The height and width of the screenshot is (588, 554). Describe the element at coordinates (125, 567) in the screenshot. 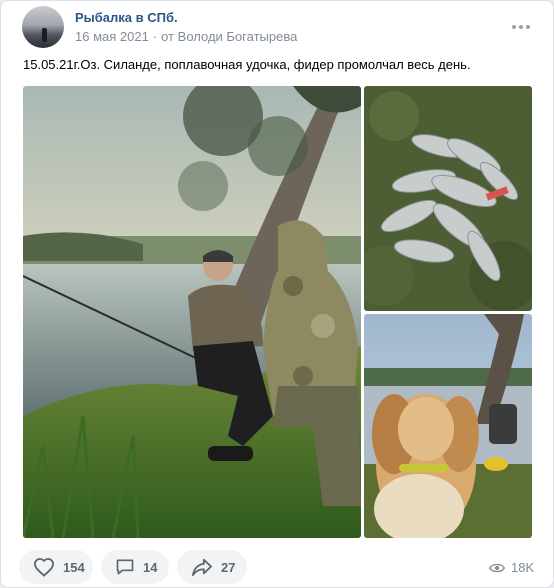

I see `comment-icon` at that location.